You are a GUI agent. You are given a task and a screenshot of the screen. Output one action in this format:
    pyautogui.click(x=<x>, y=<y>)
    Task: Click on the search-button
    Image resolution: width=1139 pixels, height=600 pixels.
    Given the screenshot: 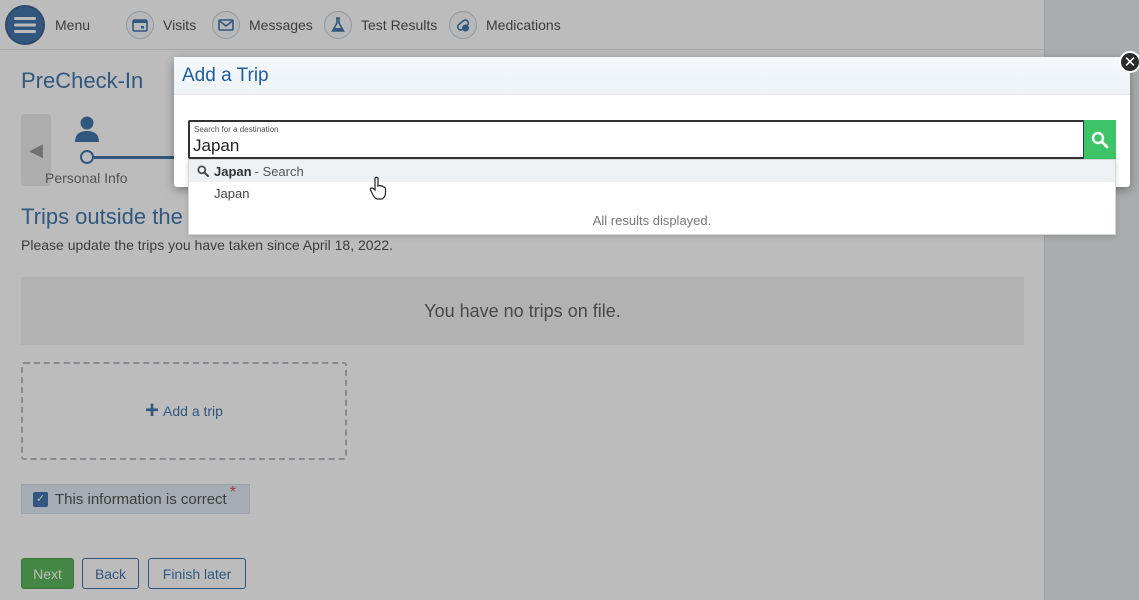 What is the action you would take?
    pyautogui.click(x=1100, y=139)
    